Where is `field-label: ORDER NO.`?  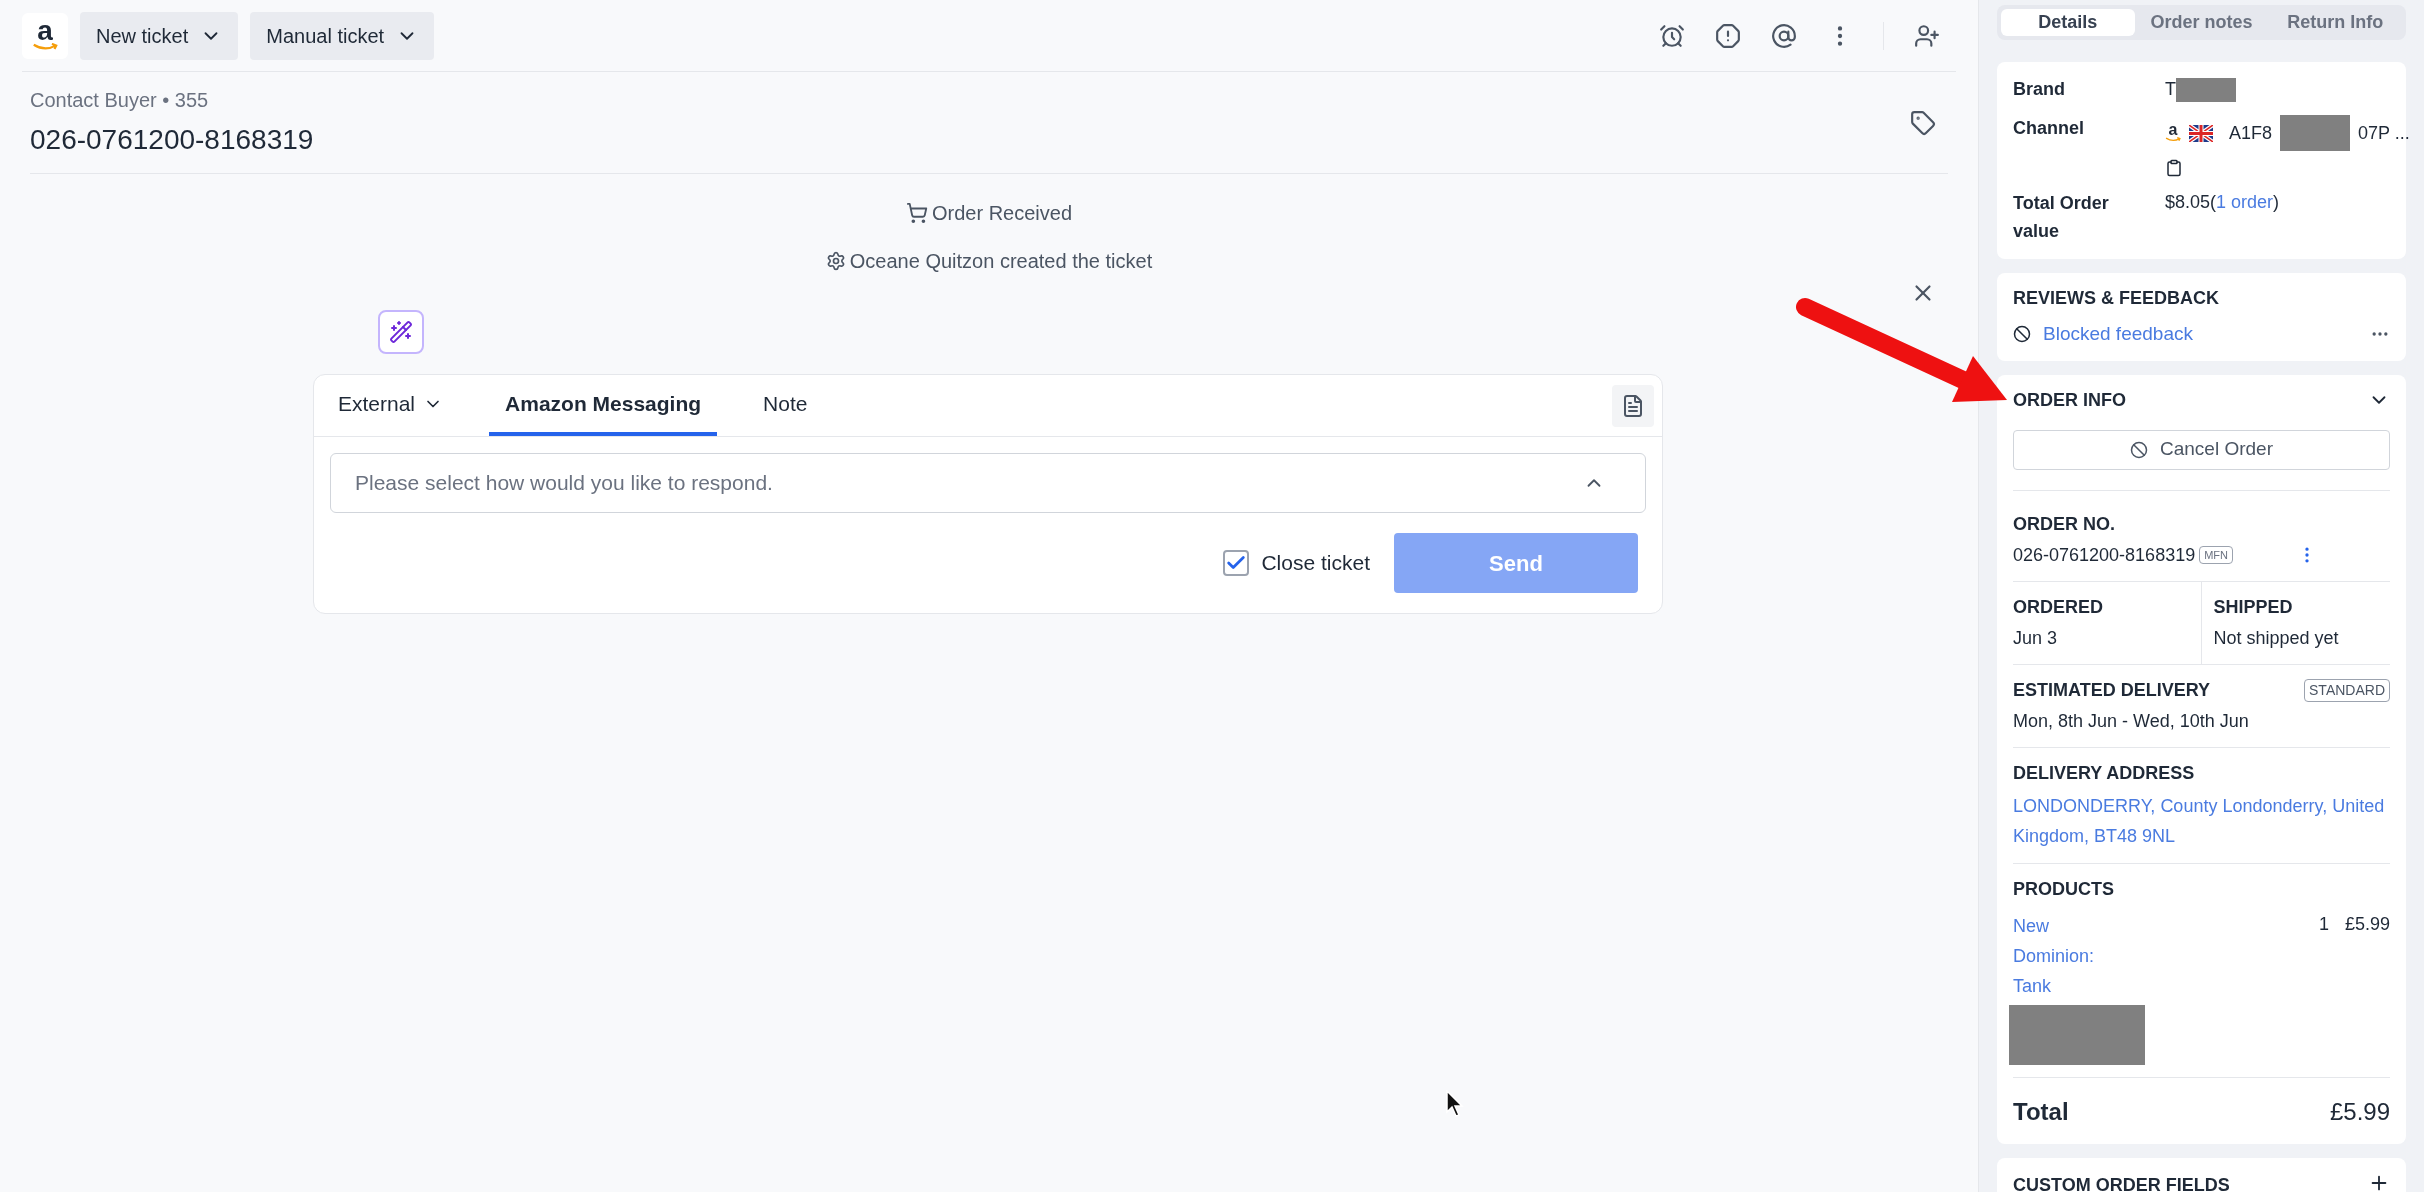 field-label: ORDER NO. is located at coordinates (2064, 524).